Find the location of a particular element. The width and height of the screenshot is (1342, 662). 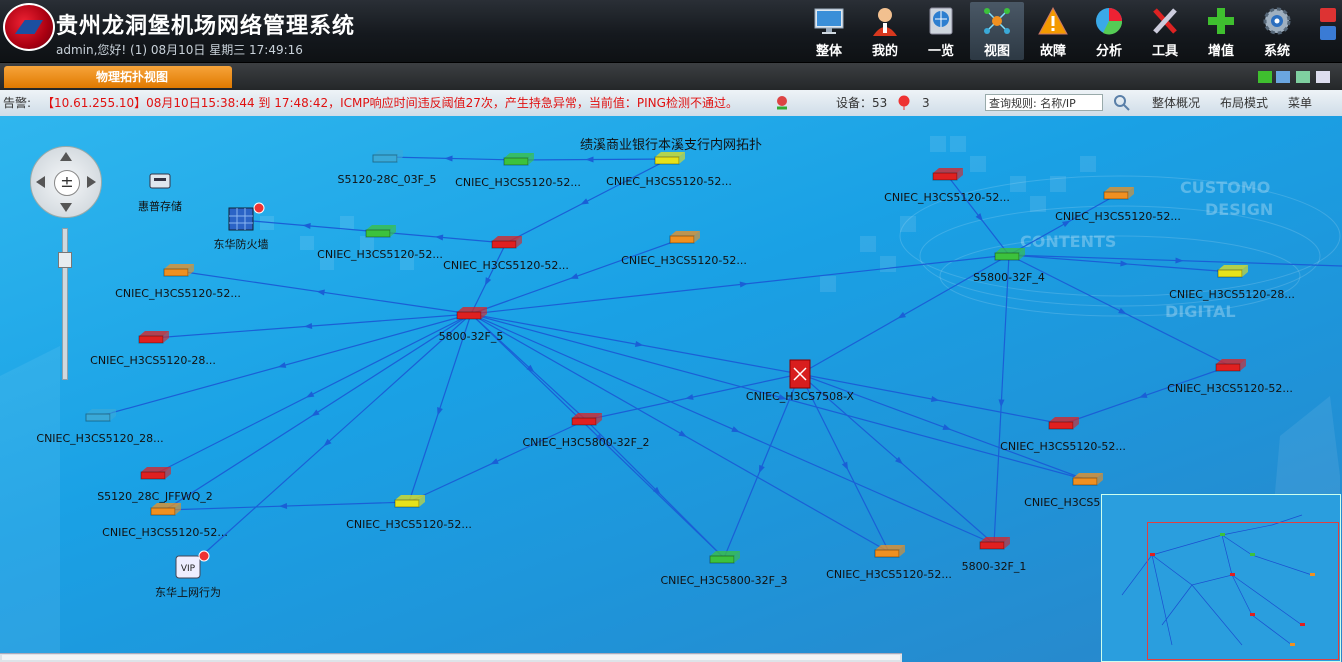

device-label: 5800-32F_1 is located at coordinates (994, 566).